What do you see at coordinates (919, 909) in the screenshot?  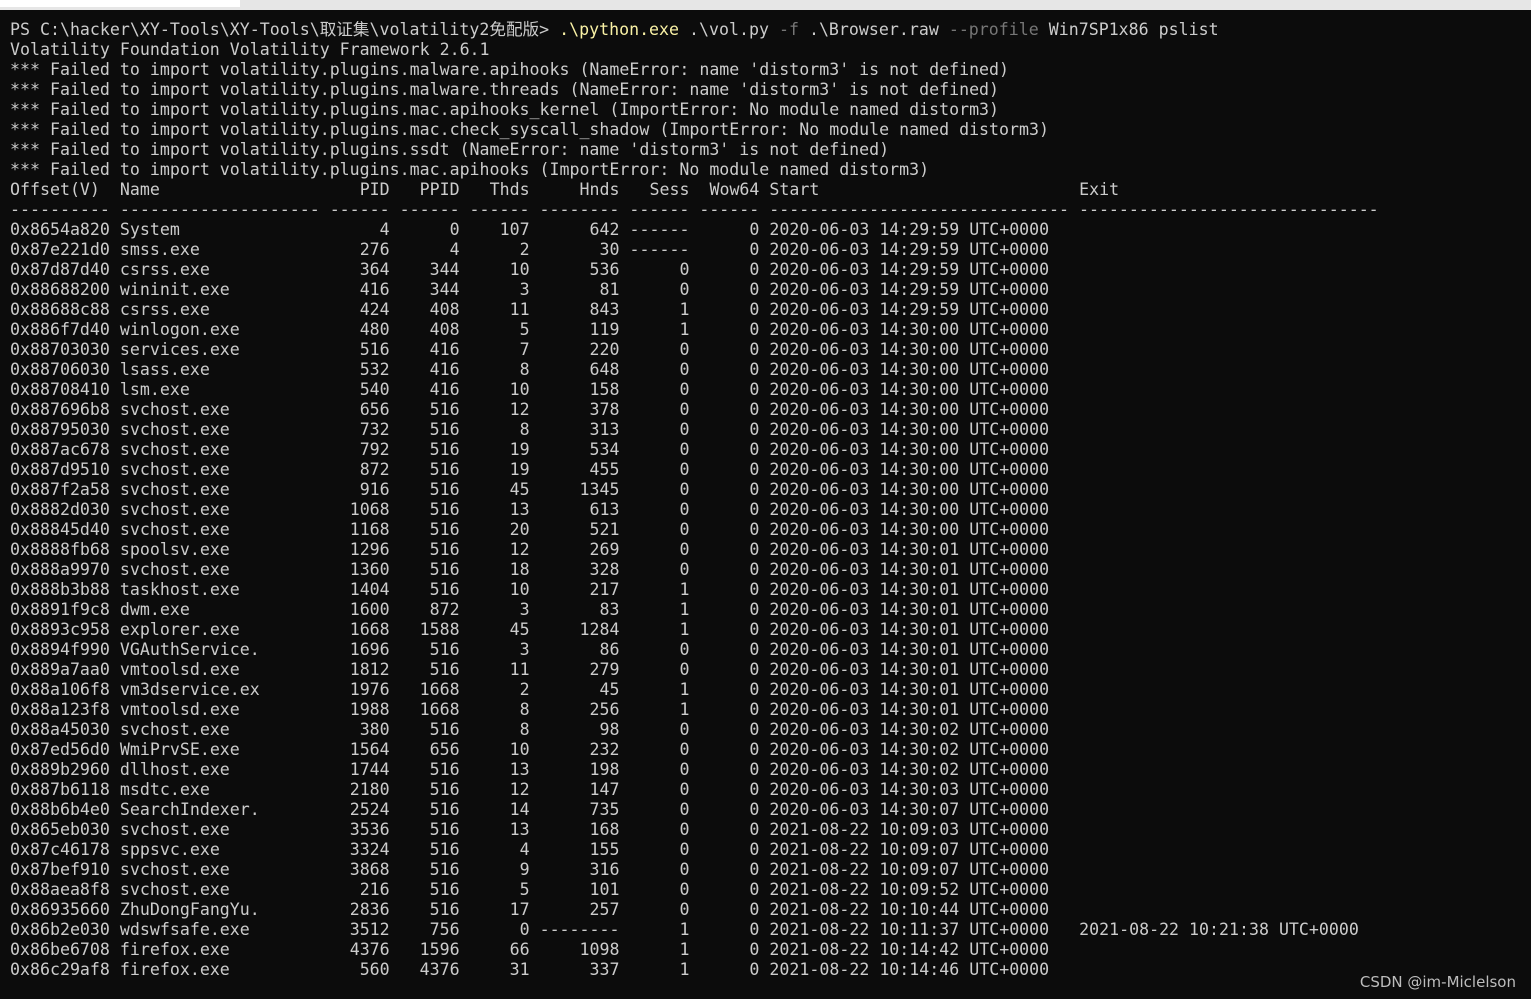 I see `cell-start: 2021-08-22 10:10:44 UTC+0000` at bounding box center [919, 909].